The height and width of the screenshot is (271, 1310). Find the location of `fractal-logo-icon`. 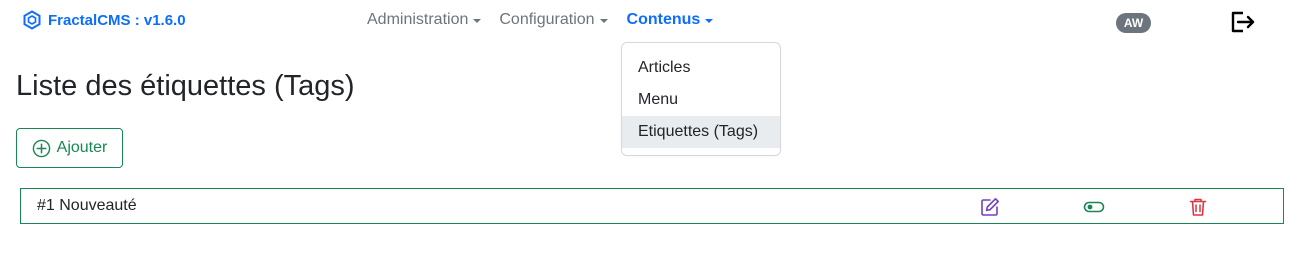

fractal-logo-icon is located at coordinates (32, 20).